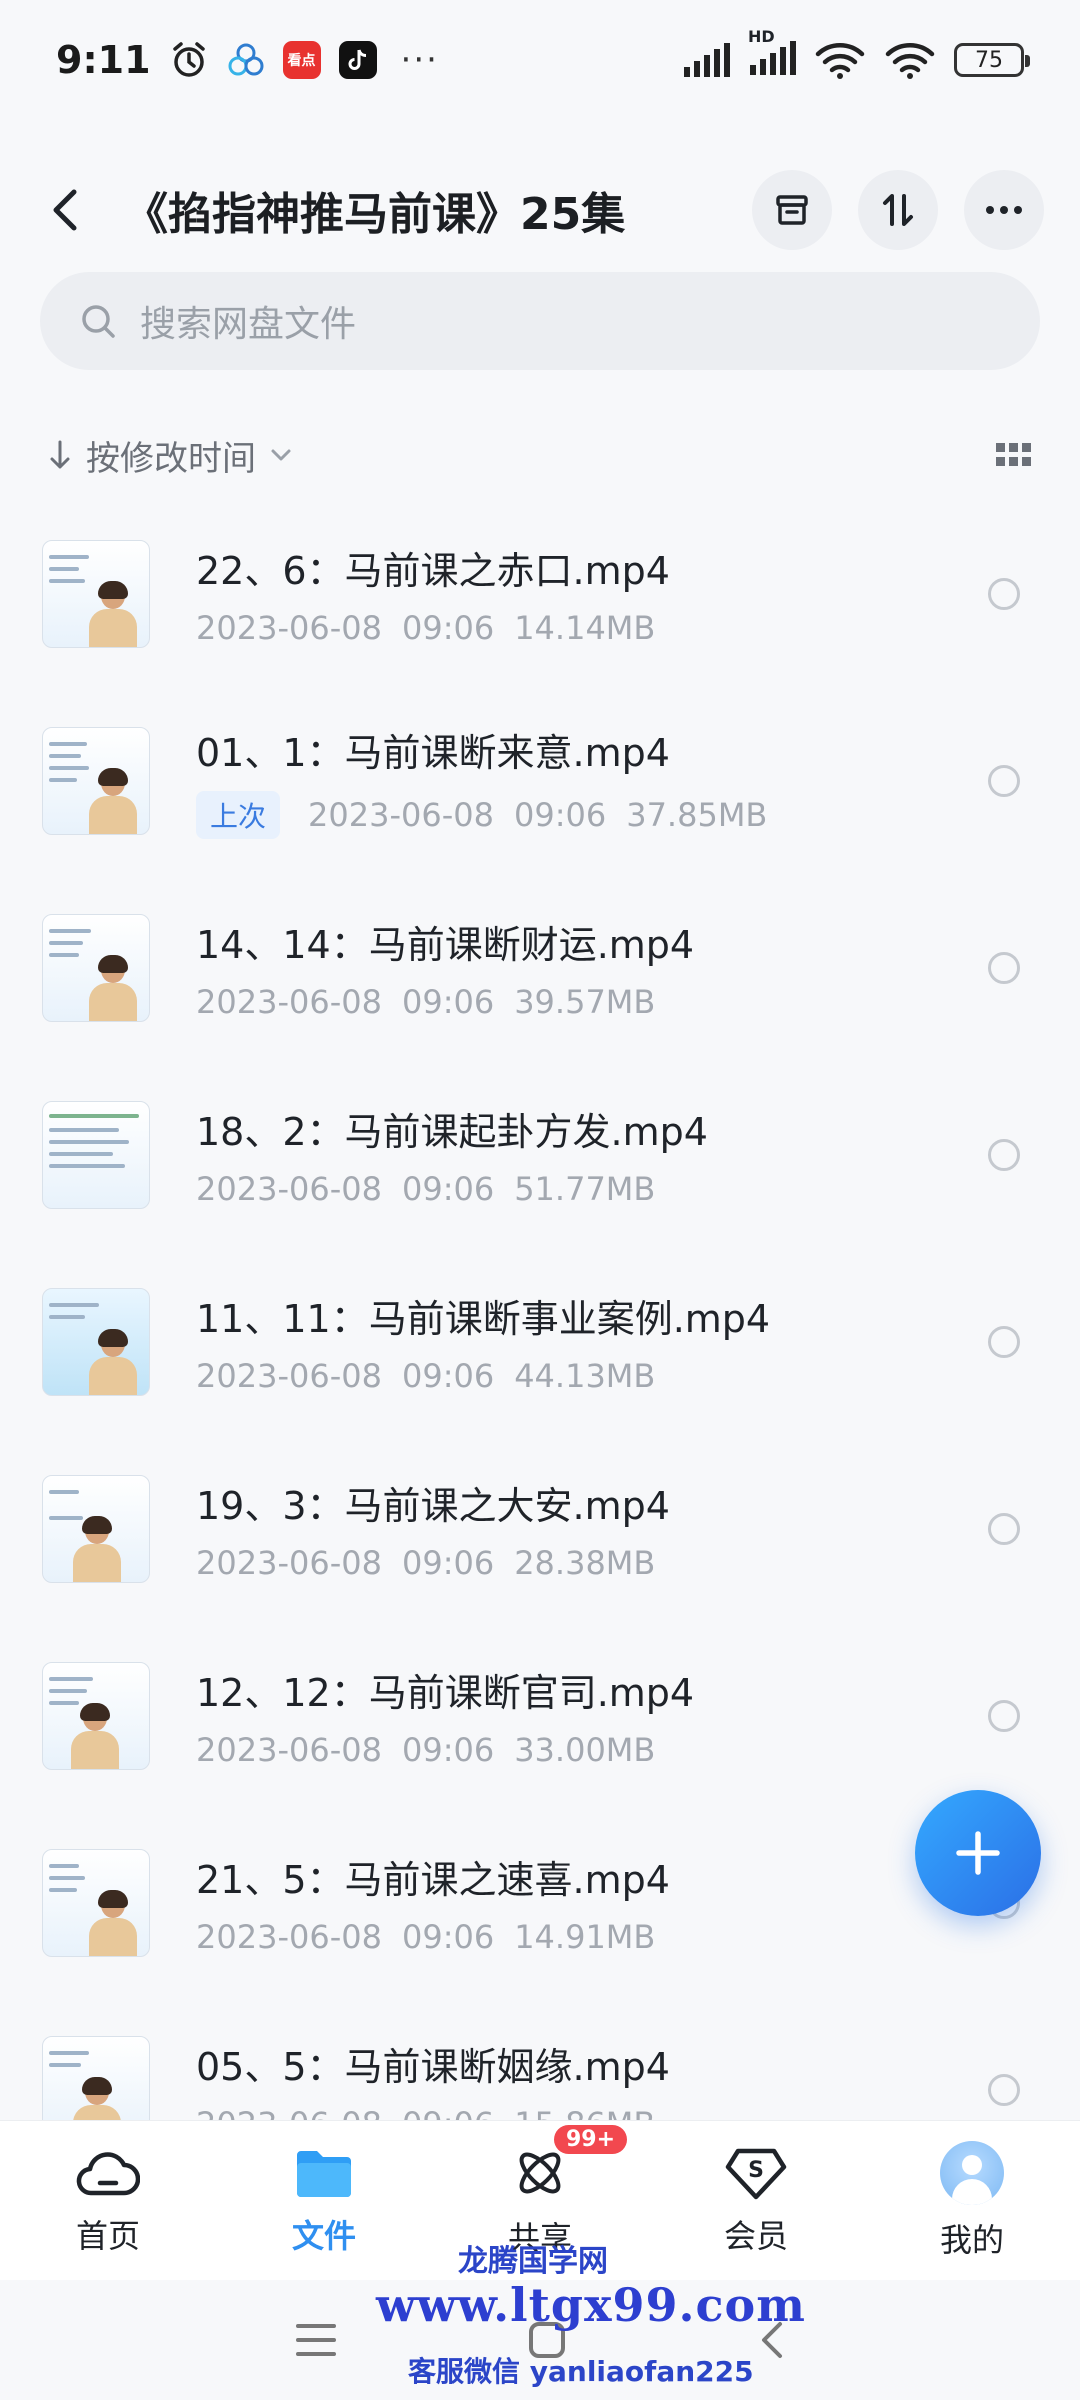  I want to click on arrow-down-icon, so click(60, 454).